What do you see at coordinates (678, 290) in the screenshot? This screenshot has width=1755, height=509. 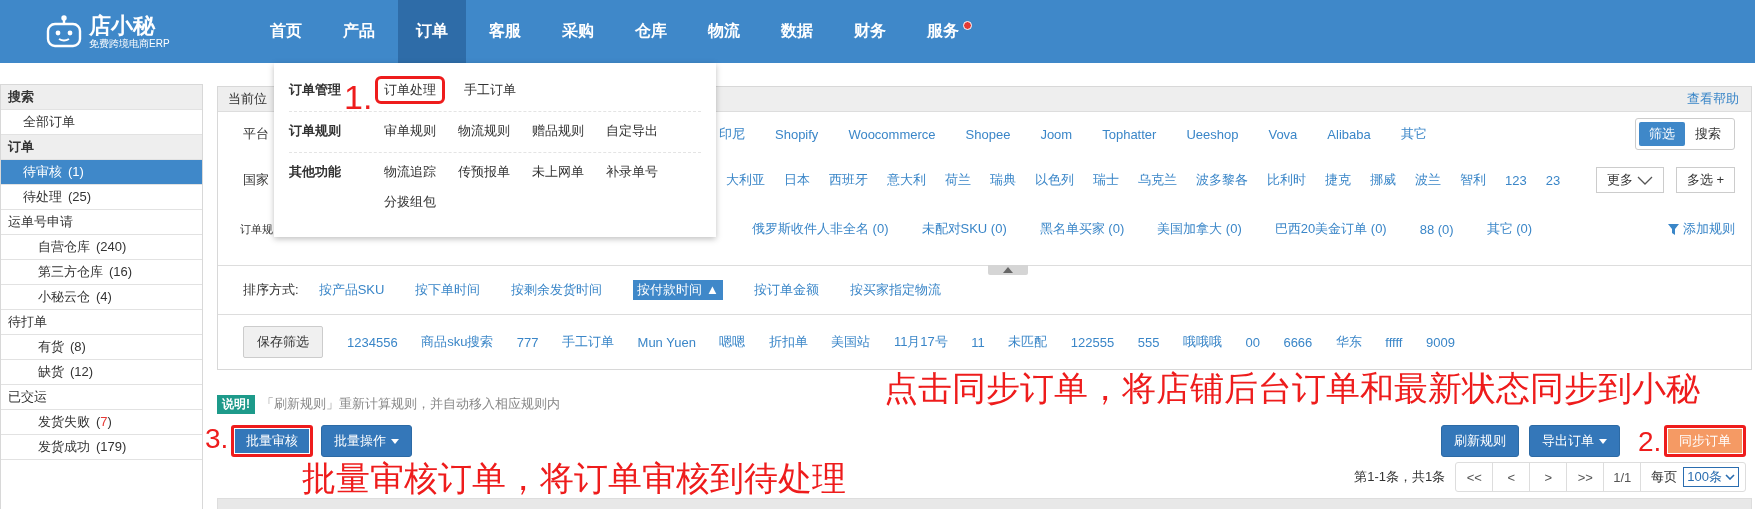 I see `sort-option: 按付款时间 ▲` at bounding box center [678, 290].